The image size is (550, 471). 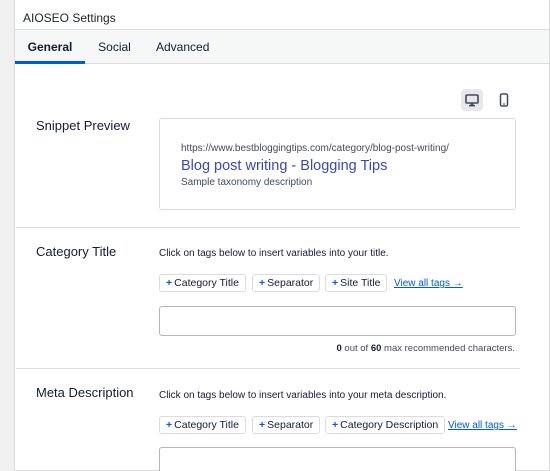 I want to click on tag-site-title: + Site Title, so click(x=356, y=283).